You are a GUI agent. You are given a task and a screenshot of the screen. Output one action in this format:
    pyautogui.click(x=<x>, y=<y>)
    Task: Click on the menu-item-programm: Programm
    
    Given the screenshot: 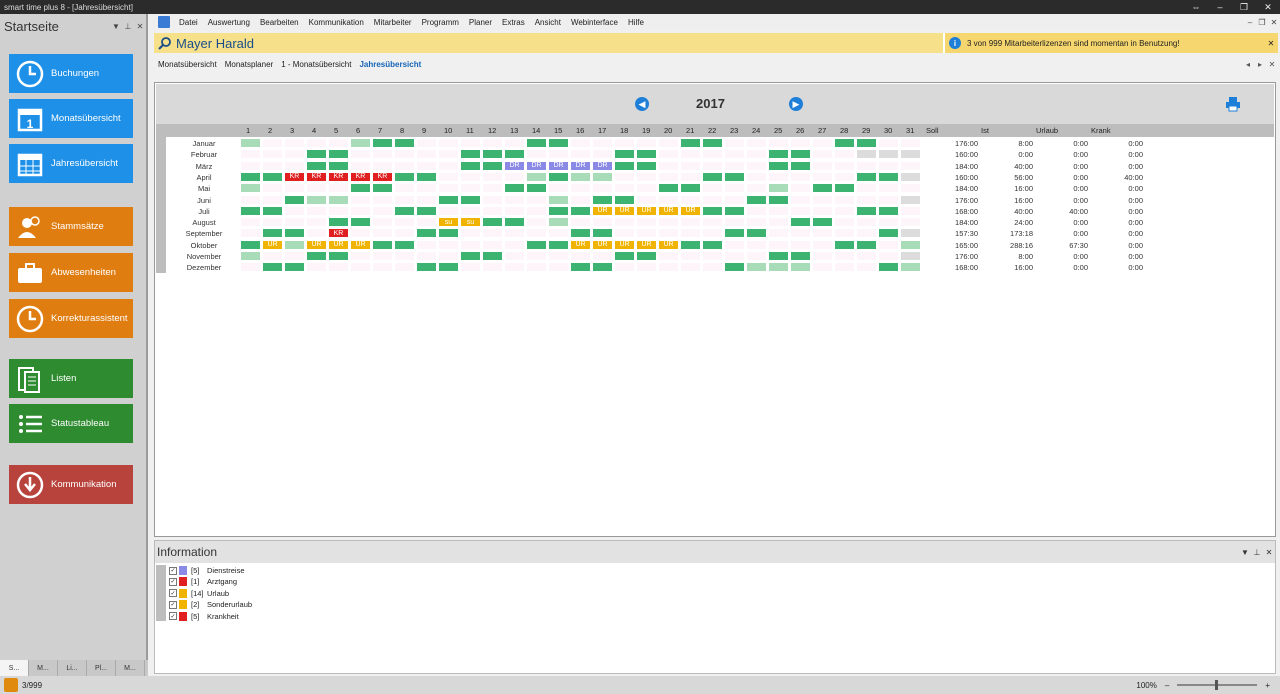 What is the action you would take?
    pyautogui.click(x=440, y=22)
    